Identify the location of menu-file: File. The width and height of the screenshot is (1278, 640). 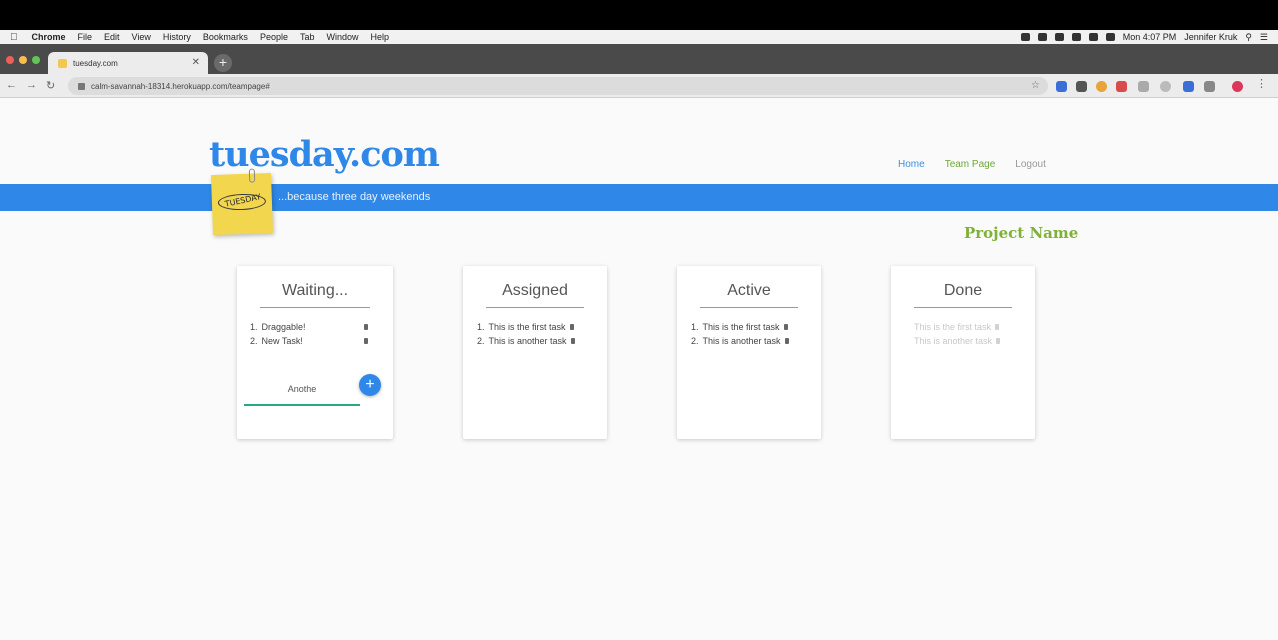
(85, 37).